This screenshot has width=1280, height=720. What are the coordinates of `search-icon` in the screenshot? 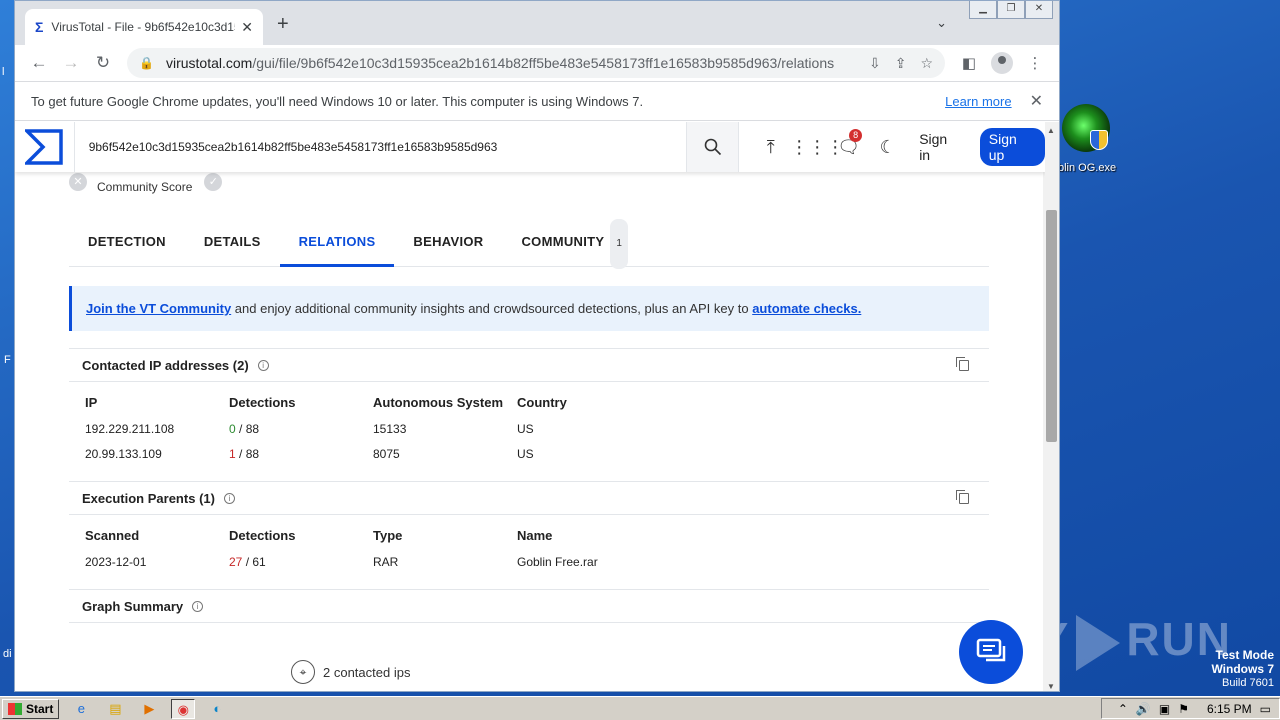 It's located at (713, 147).